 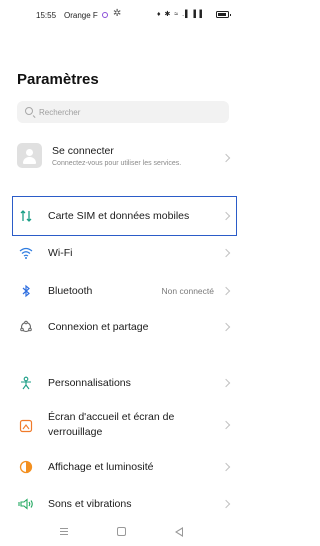 I want to click on personalization-icon, so click(x=26, y=383).